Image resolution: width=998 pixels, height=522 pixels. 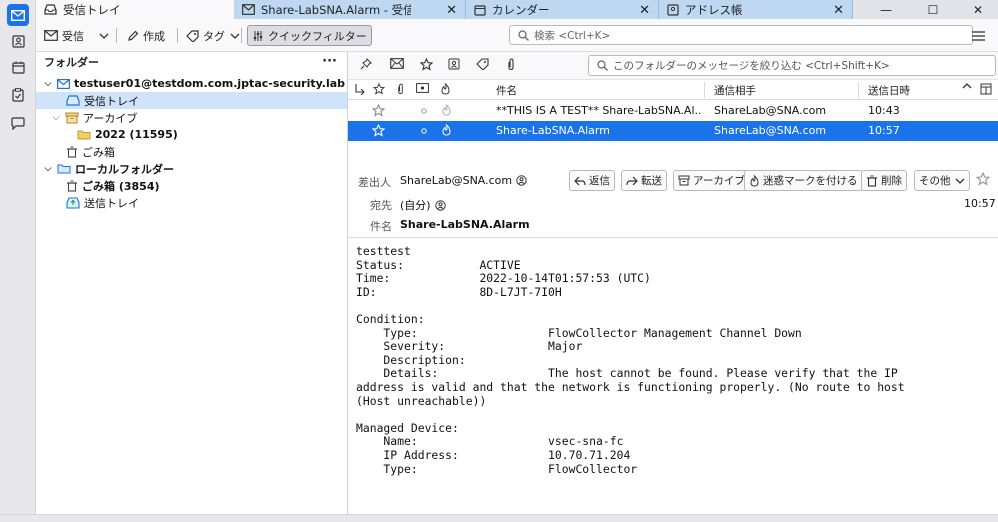 What do you see at coordinates (983, 179) in the screenshot?
I see `star-message-icon` at bounding box center [983, 179].